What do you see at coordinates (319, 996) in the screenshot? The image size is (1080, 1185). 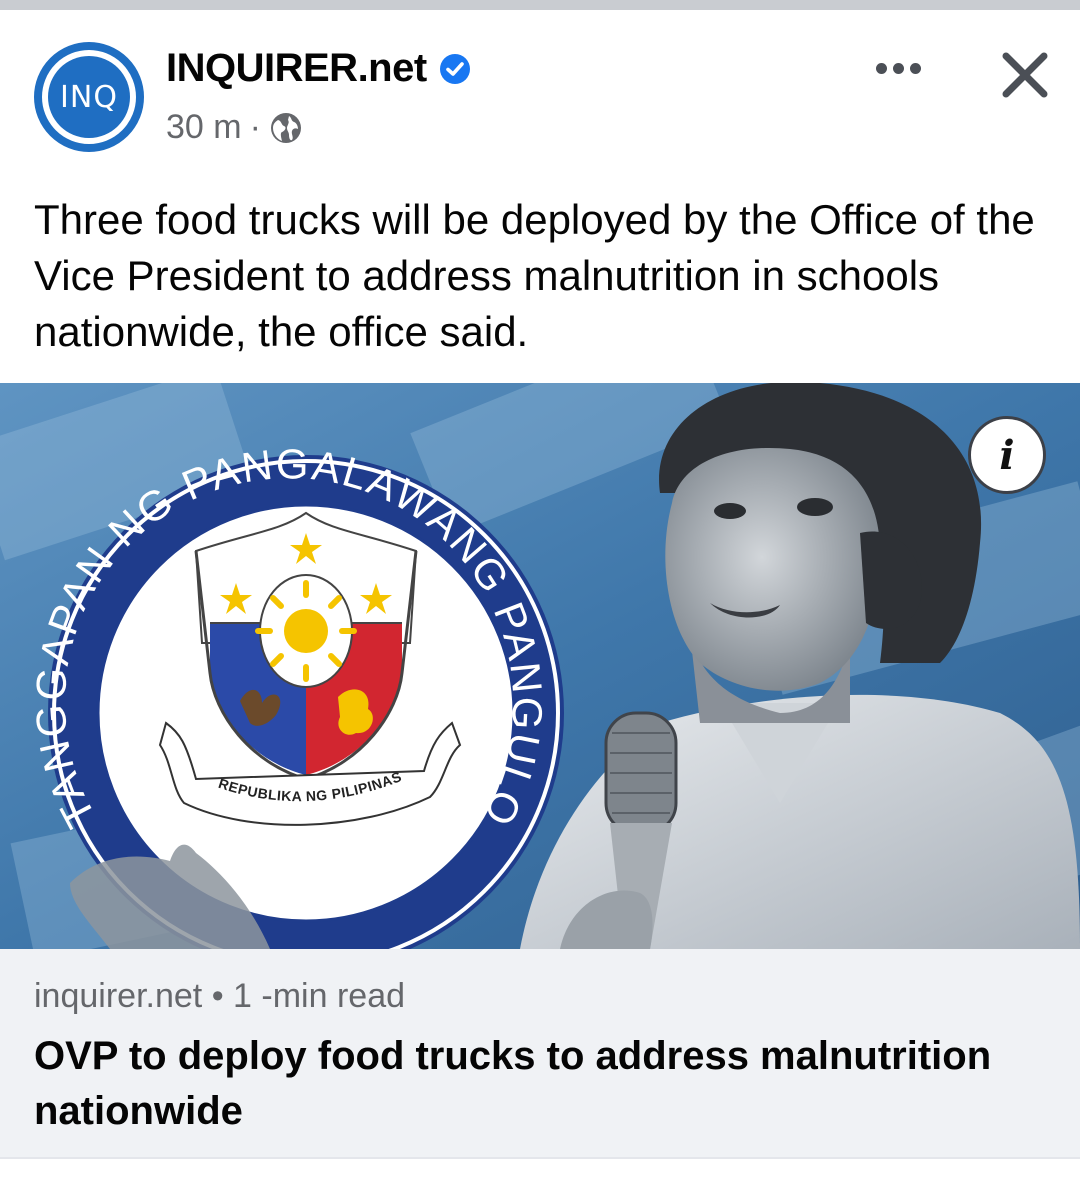 I see `link-read-time: 1 -min read` at bounding box center [319, 996].